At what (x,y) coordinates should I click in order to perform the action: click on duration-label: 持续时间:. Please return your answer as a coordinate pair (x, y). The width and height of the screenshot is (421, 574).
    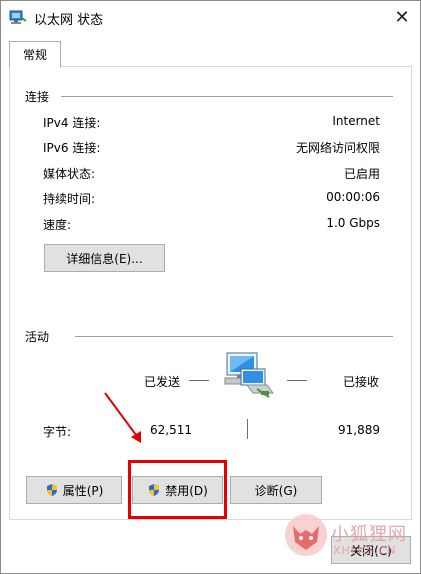
    Looking at the image, I should click on (69, 199).